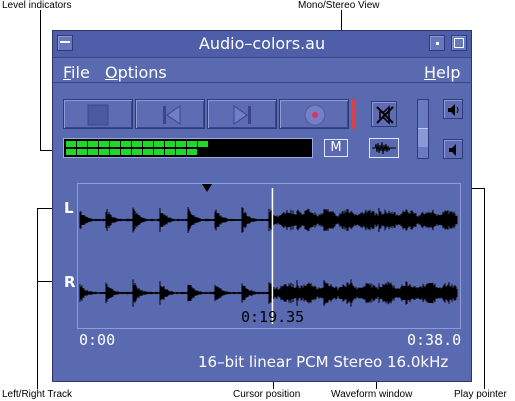 This screenshot has width=515, height=401. What do you see at coordinates (262, 70) in the screenshot?
I see `menu-bar: File Options Help` at bounding box center [262, 70].